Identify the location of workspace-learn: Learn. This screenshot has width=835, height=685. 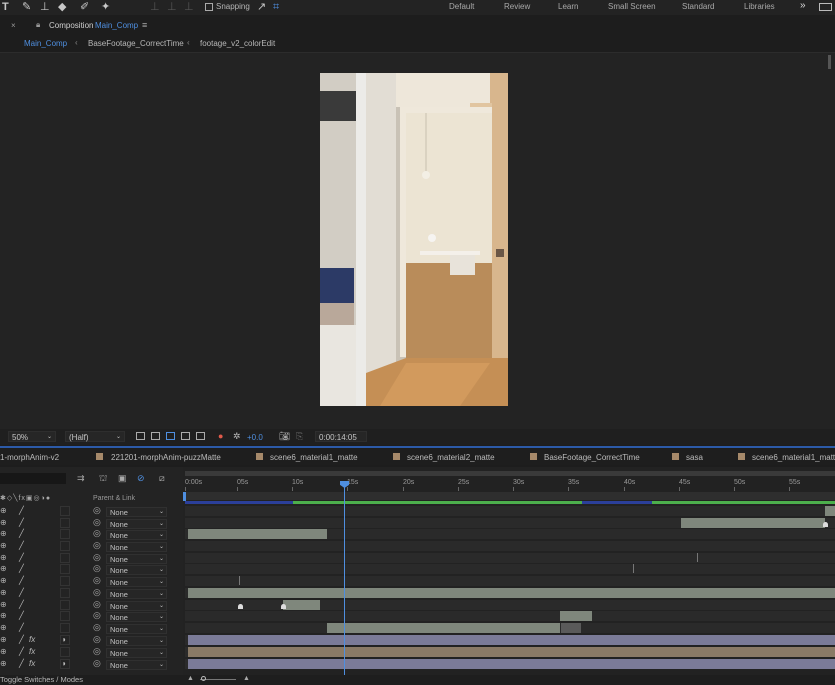
(568, 6).